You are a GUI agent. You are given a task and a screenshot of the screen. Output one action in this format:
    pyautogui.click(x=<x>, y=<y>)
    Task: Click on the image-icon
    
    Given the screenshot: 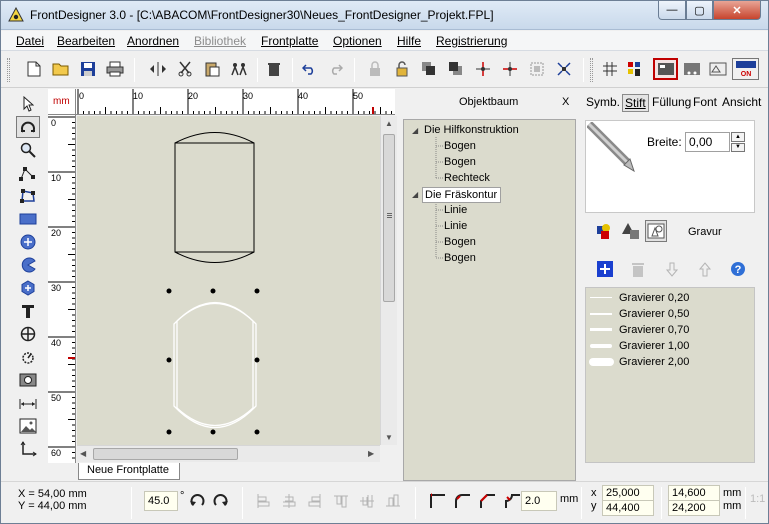 What is the action you would take?
    pyautogui.click(x=28, y=426)
    